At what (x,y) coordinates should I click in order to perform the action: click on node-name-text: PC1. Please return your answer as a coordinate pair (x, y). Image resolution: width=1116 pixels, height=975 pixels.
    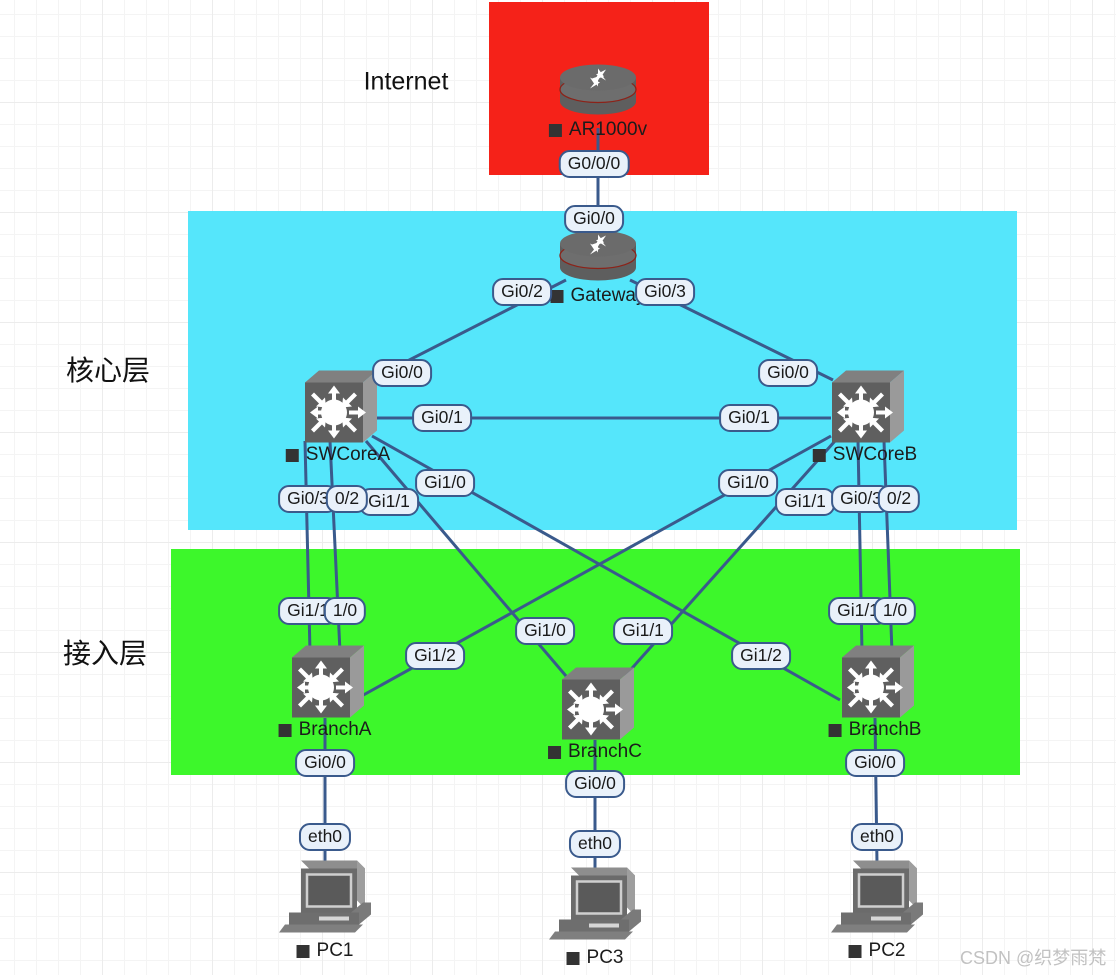
    Looking at the image, I should click on (335, 950).